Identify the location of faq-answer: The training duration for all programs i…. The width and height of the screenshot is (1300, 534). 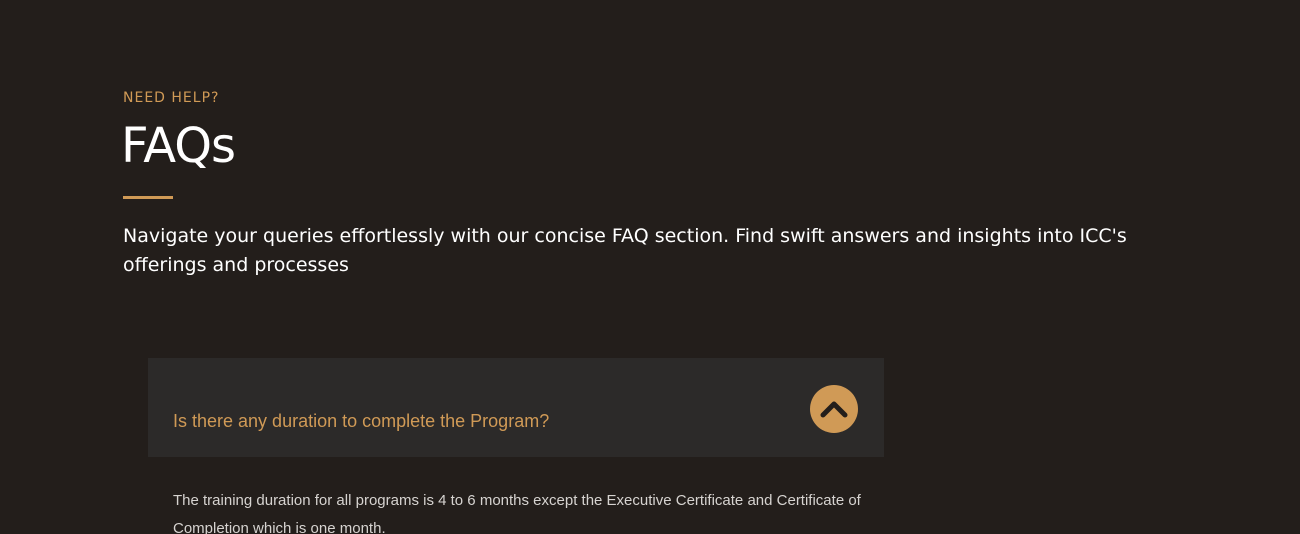
(517, 513).